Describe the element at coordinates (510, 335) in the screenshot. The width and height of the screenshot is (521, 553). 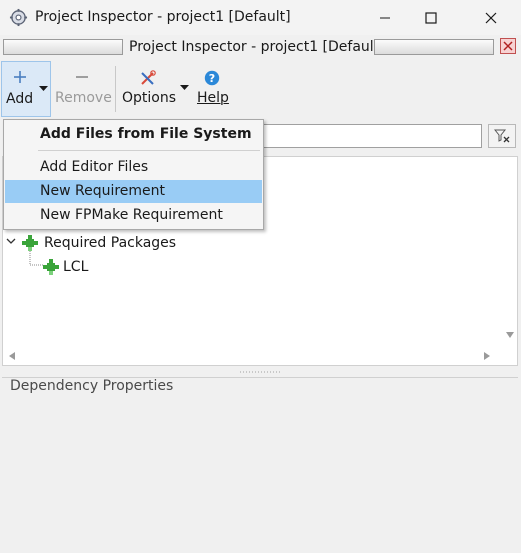
I see `scroll-down-arrow-icon` at that location.